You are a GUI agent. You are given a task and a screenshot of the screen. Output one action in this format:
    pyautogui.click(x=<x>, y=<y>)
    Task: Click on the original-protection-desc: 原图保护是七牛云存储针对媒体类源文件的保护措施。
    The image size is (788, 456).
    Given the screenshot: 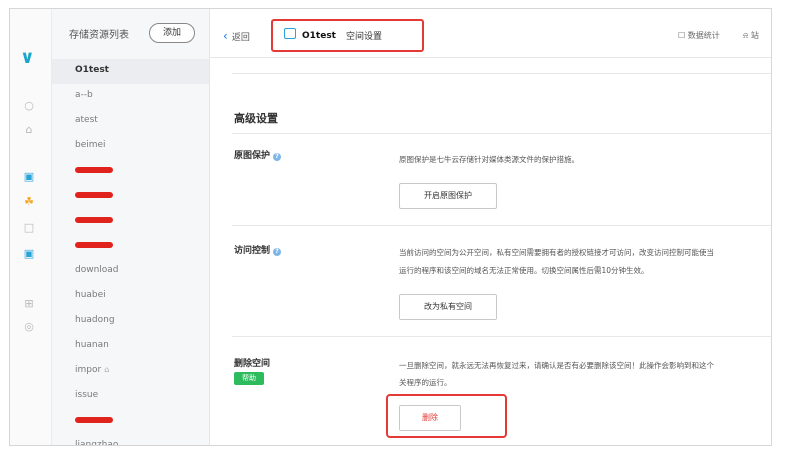 What is the action you would take?
    pyautogui.click(x=489, y=159)
    